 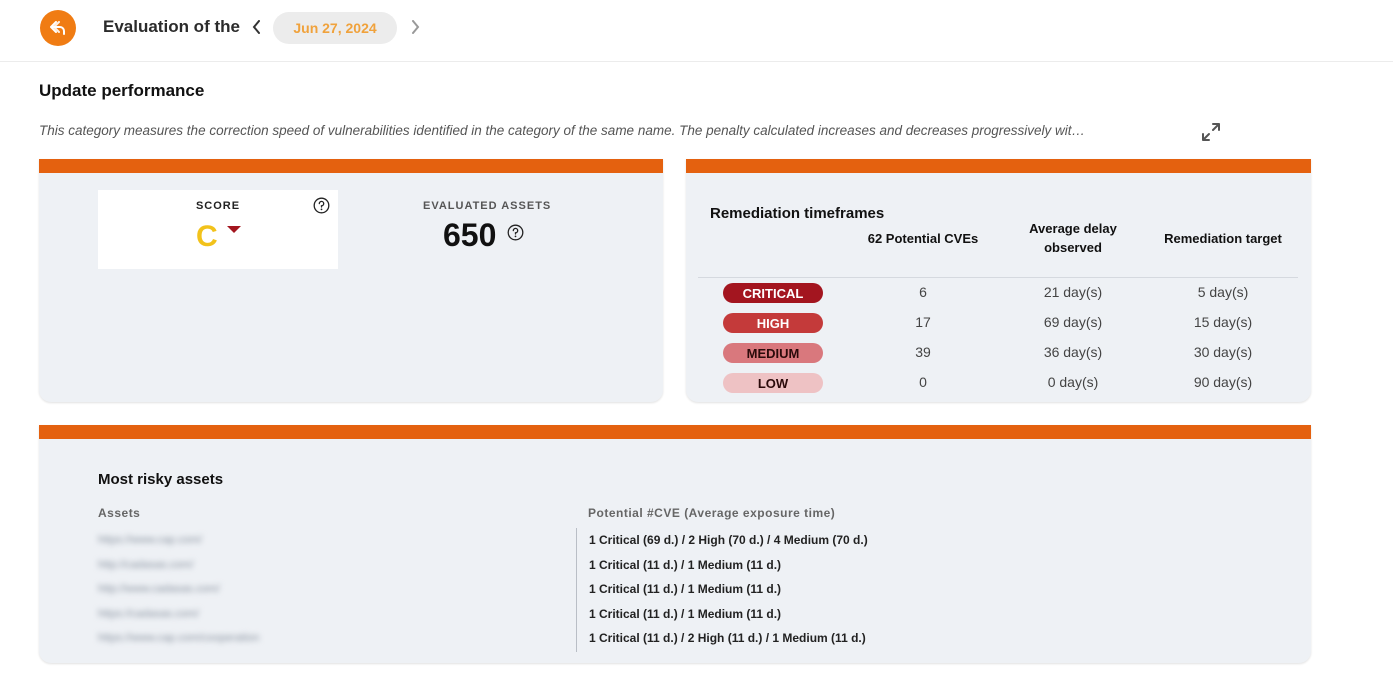 I want to click on chevron-left-icon, so click(x=256, y=27).